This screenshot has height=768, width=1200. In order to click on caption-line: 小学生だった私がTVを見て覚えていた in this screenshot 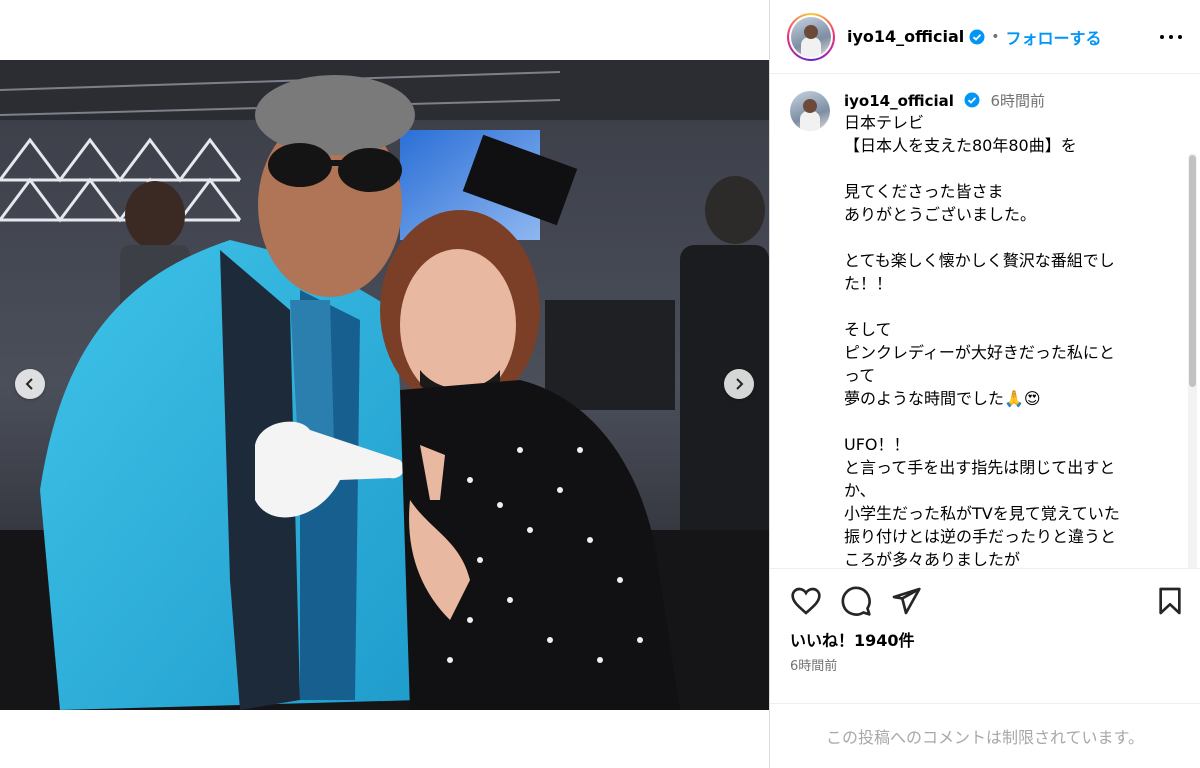, I will do `click(982, 513)`.